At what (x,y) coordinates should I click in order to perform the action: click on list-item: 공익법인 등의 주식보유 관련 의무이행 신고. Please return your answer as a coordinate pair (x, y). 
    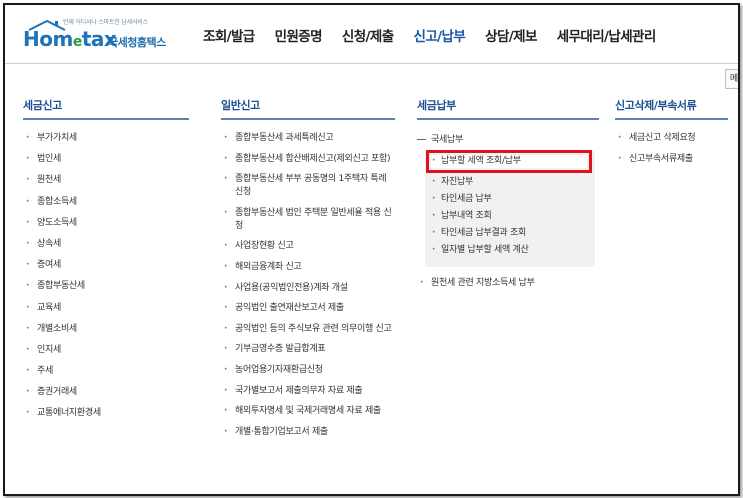
    Looking at the image, I should click on (308, 329).